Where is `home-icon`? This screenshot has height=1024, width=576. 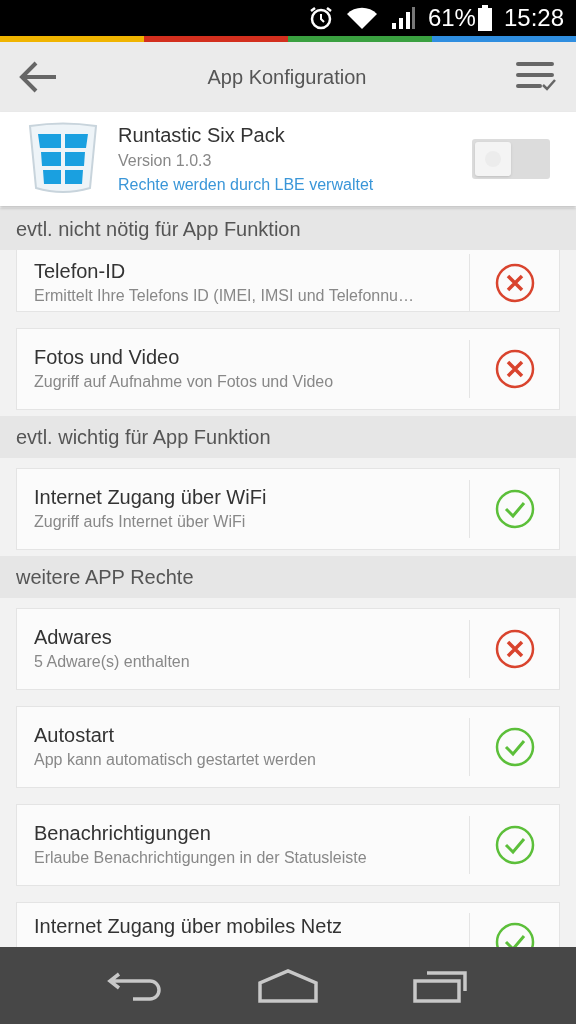 home-icon is located at coordinates (288, 985).